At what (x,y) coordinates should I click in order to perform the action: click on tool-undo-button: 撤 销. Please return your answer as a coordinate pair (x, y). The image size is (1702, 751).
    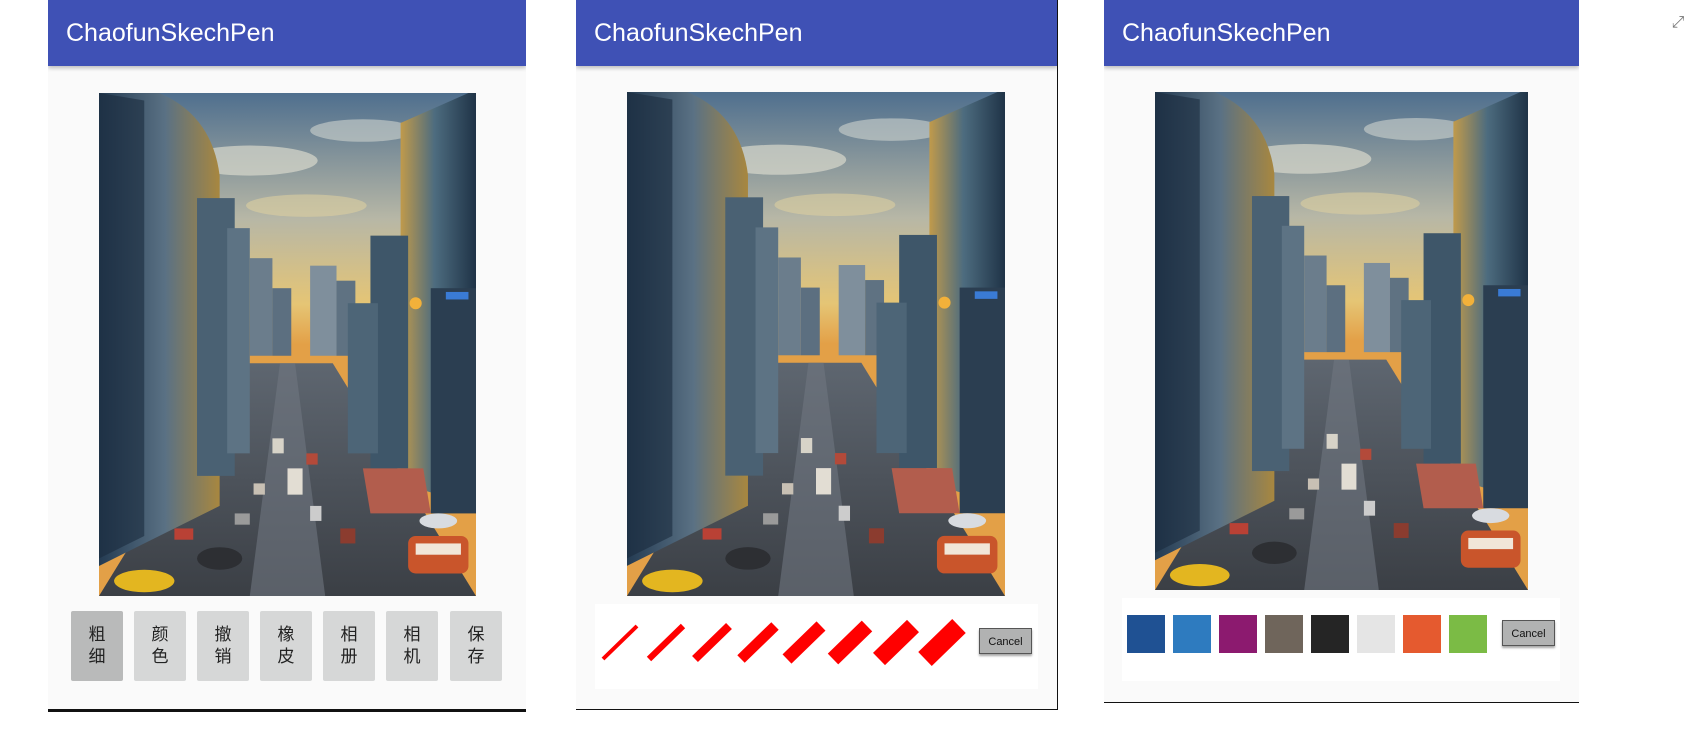
    Looking at the image, I should click on (223, 646).